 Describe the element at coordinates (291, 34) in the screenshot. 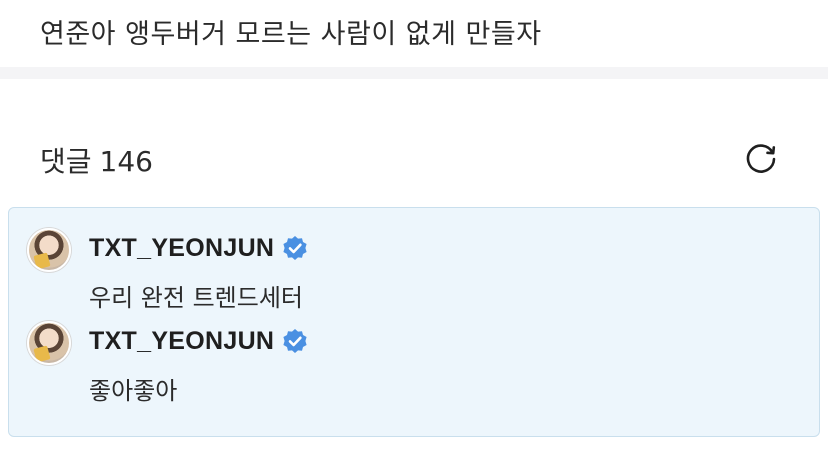

I see `post-text: 연준아 앵두버거 모르는 사람이 없게 만들자` at that location.